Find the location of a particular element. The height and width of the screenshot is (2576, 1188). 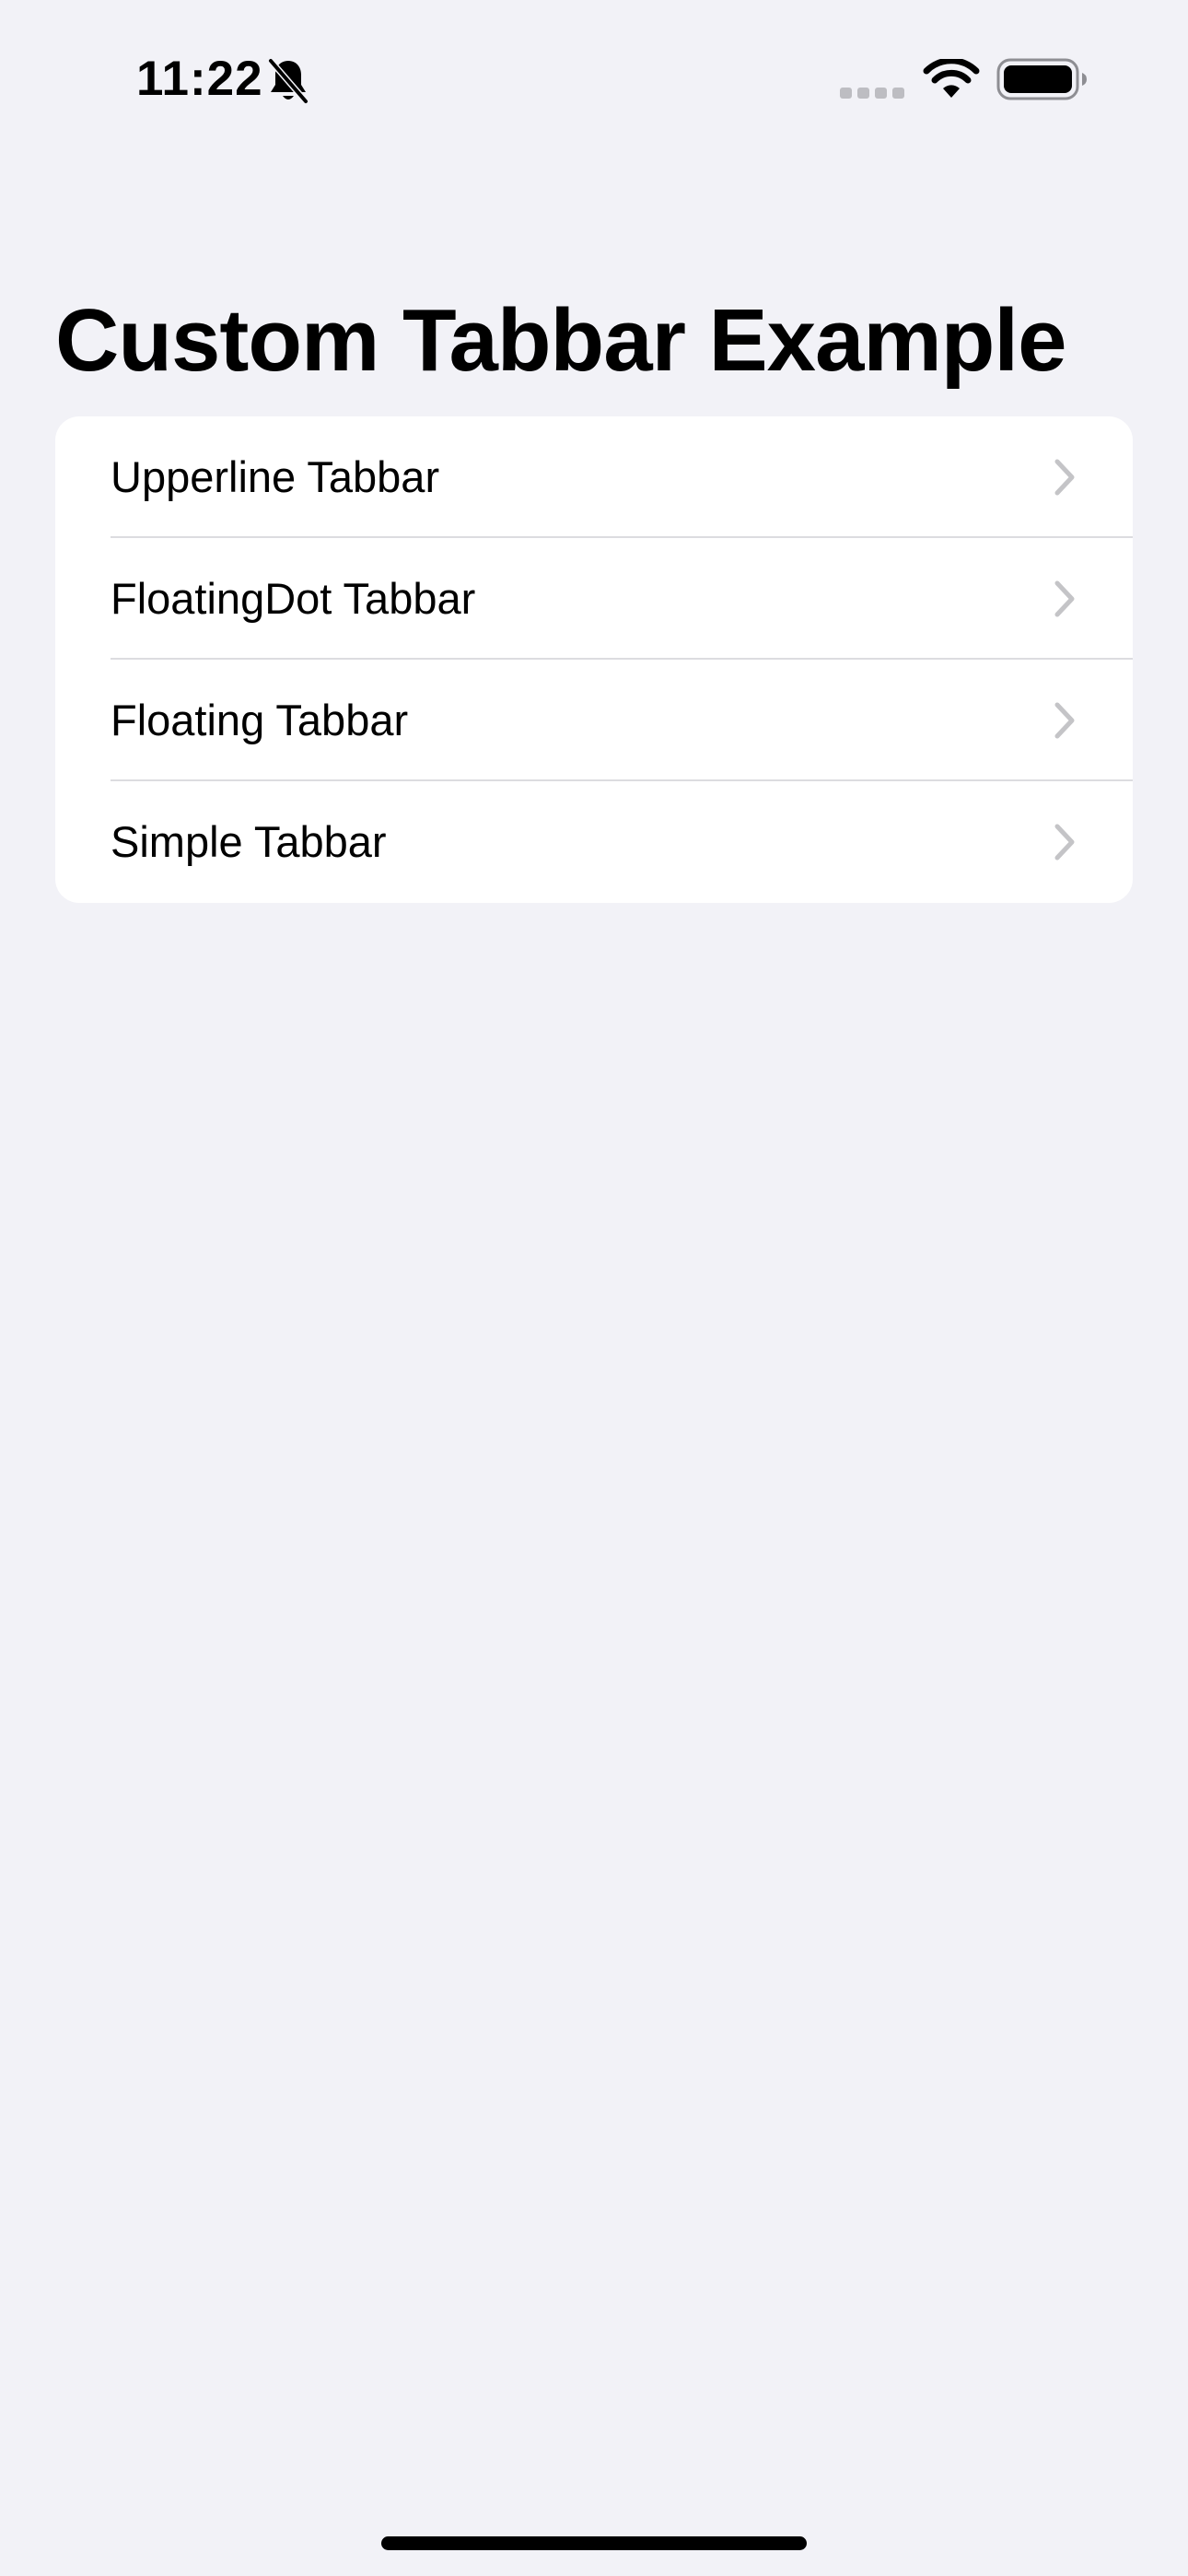

status-bar: 11:22 is located at coordinates (594, 78).